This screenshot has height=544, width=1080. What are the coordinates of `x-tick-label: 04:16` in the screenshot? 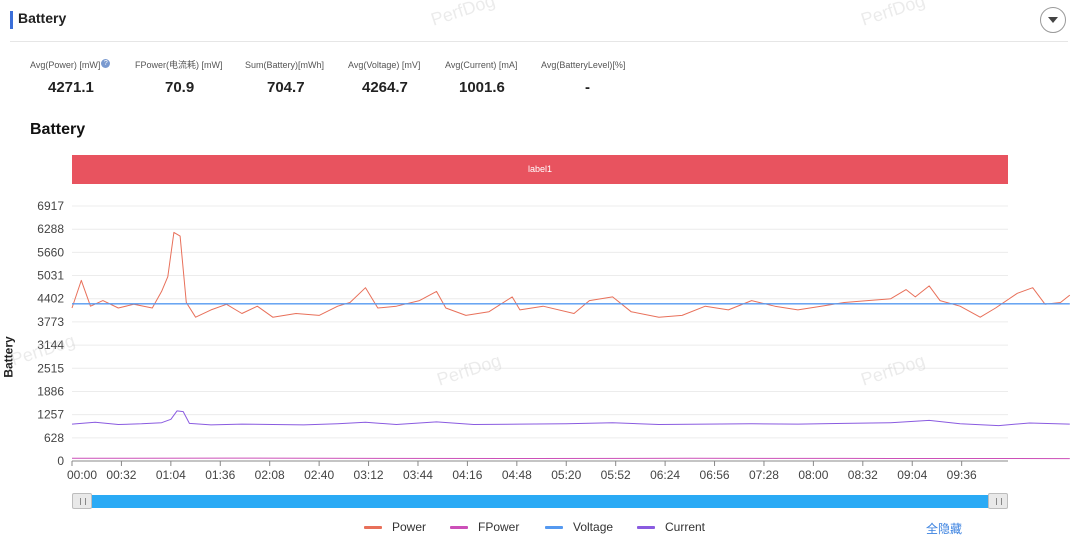 It's located at (467, 475).